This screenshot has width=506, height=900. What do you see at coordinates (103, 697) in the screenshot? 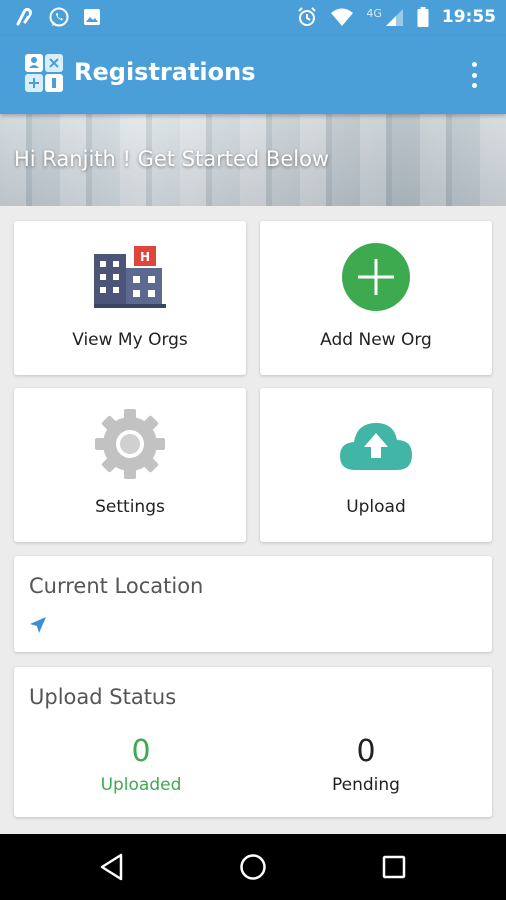
I see `upload-status-title: Upload Status` at bounding box center [103, 697].